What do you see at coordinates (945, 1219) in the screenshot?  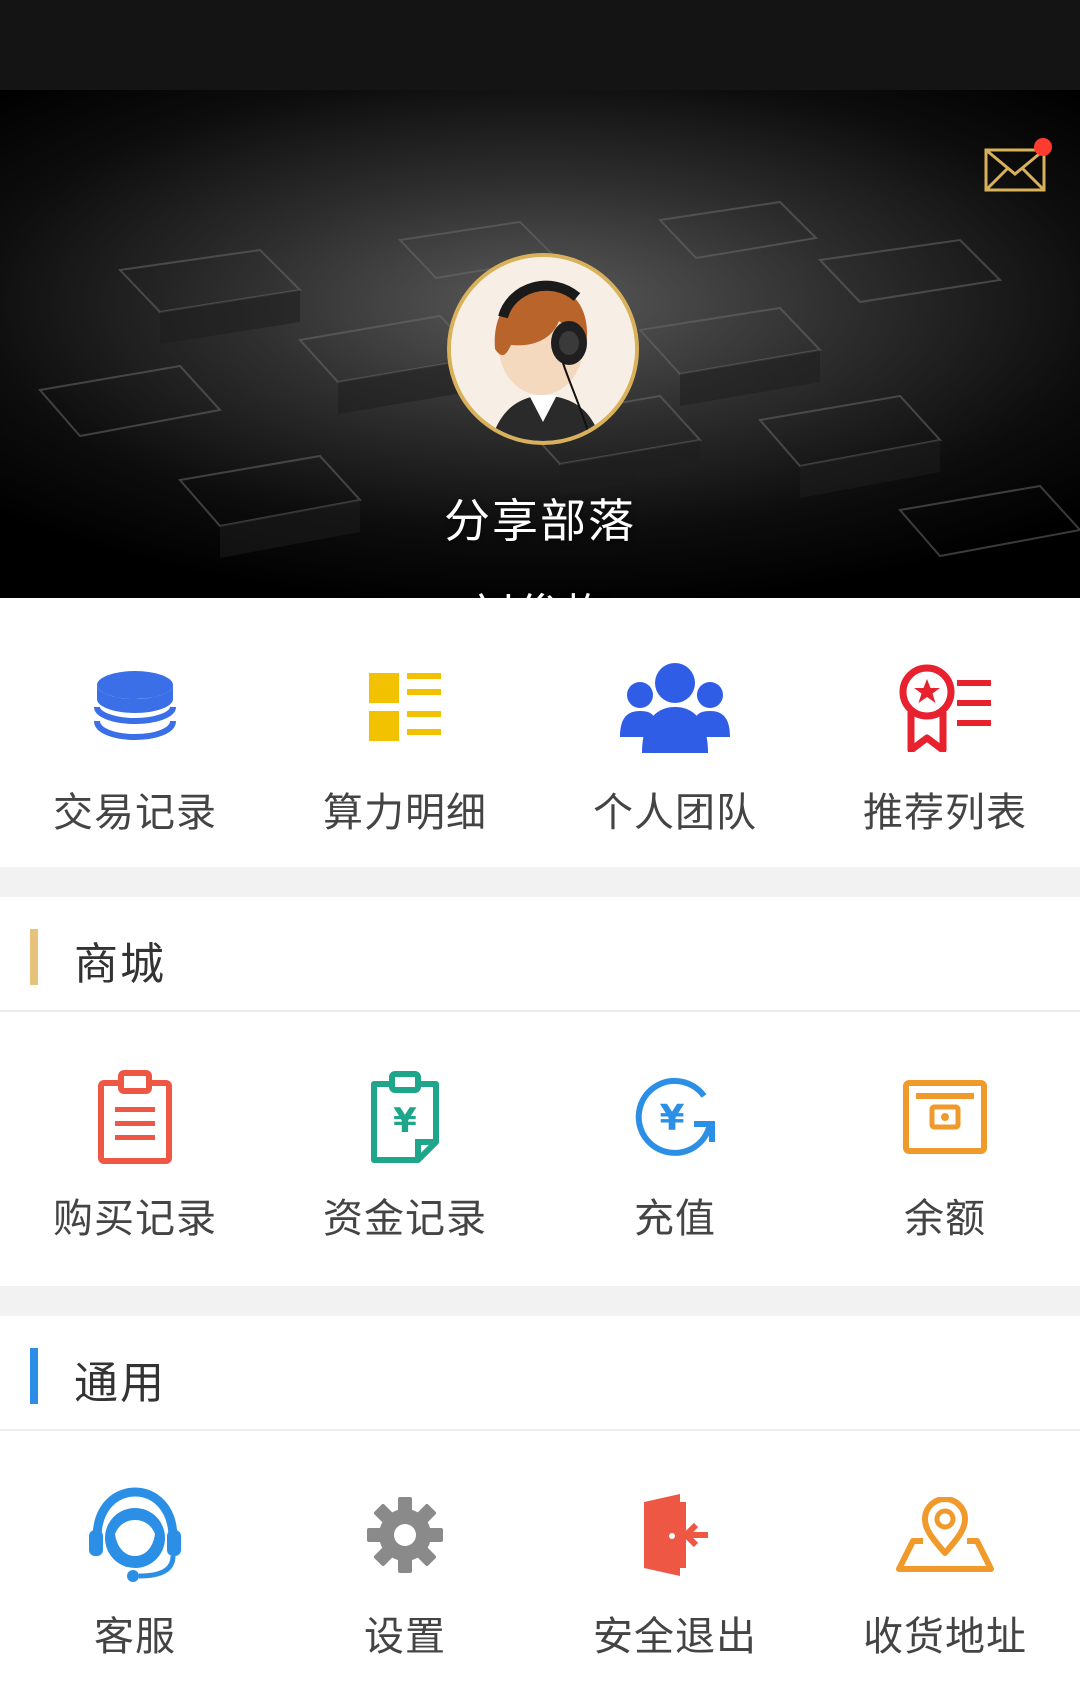 I see `grid-item-label: 余额` at bounding box center [945, 1219].